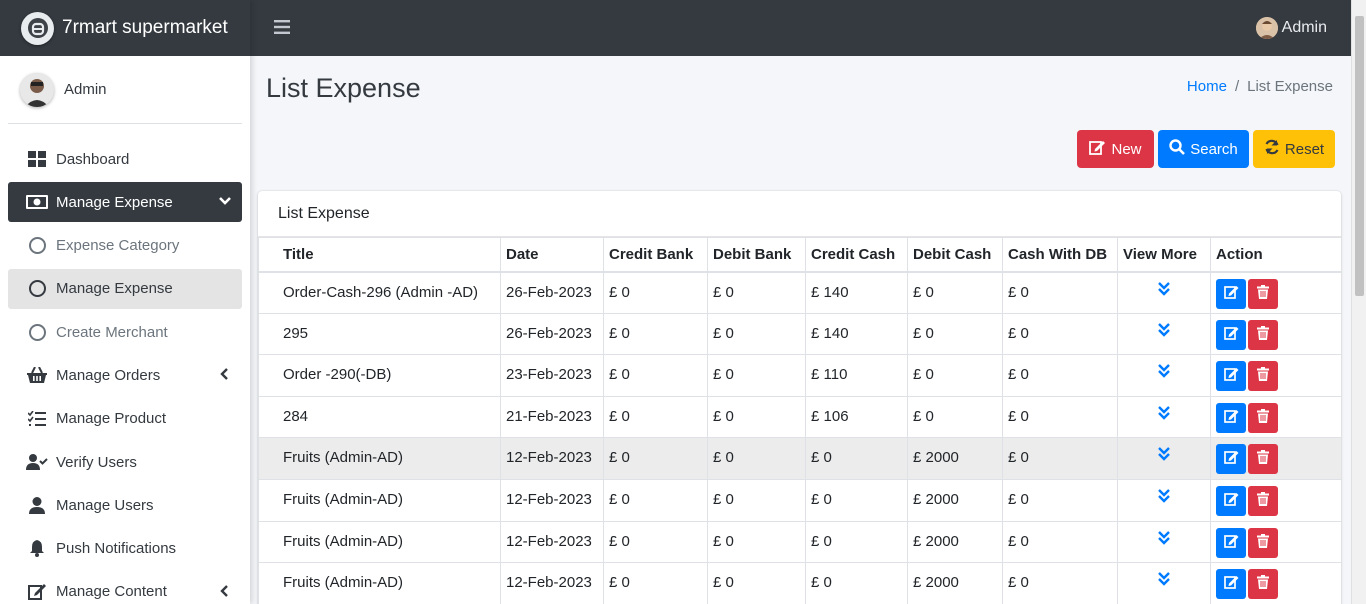  Describe the element at coordinates (379, 417) in the screenshot. I see `cell-title: 284` at that location.